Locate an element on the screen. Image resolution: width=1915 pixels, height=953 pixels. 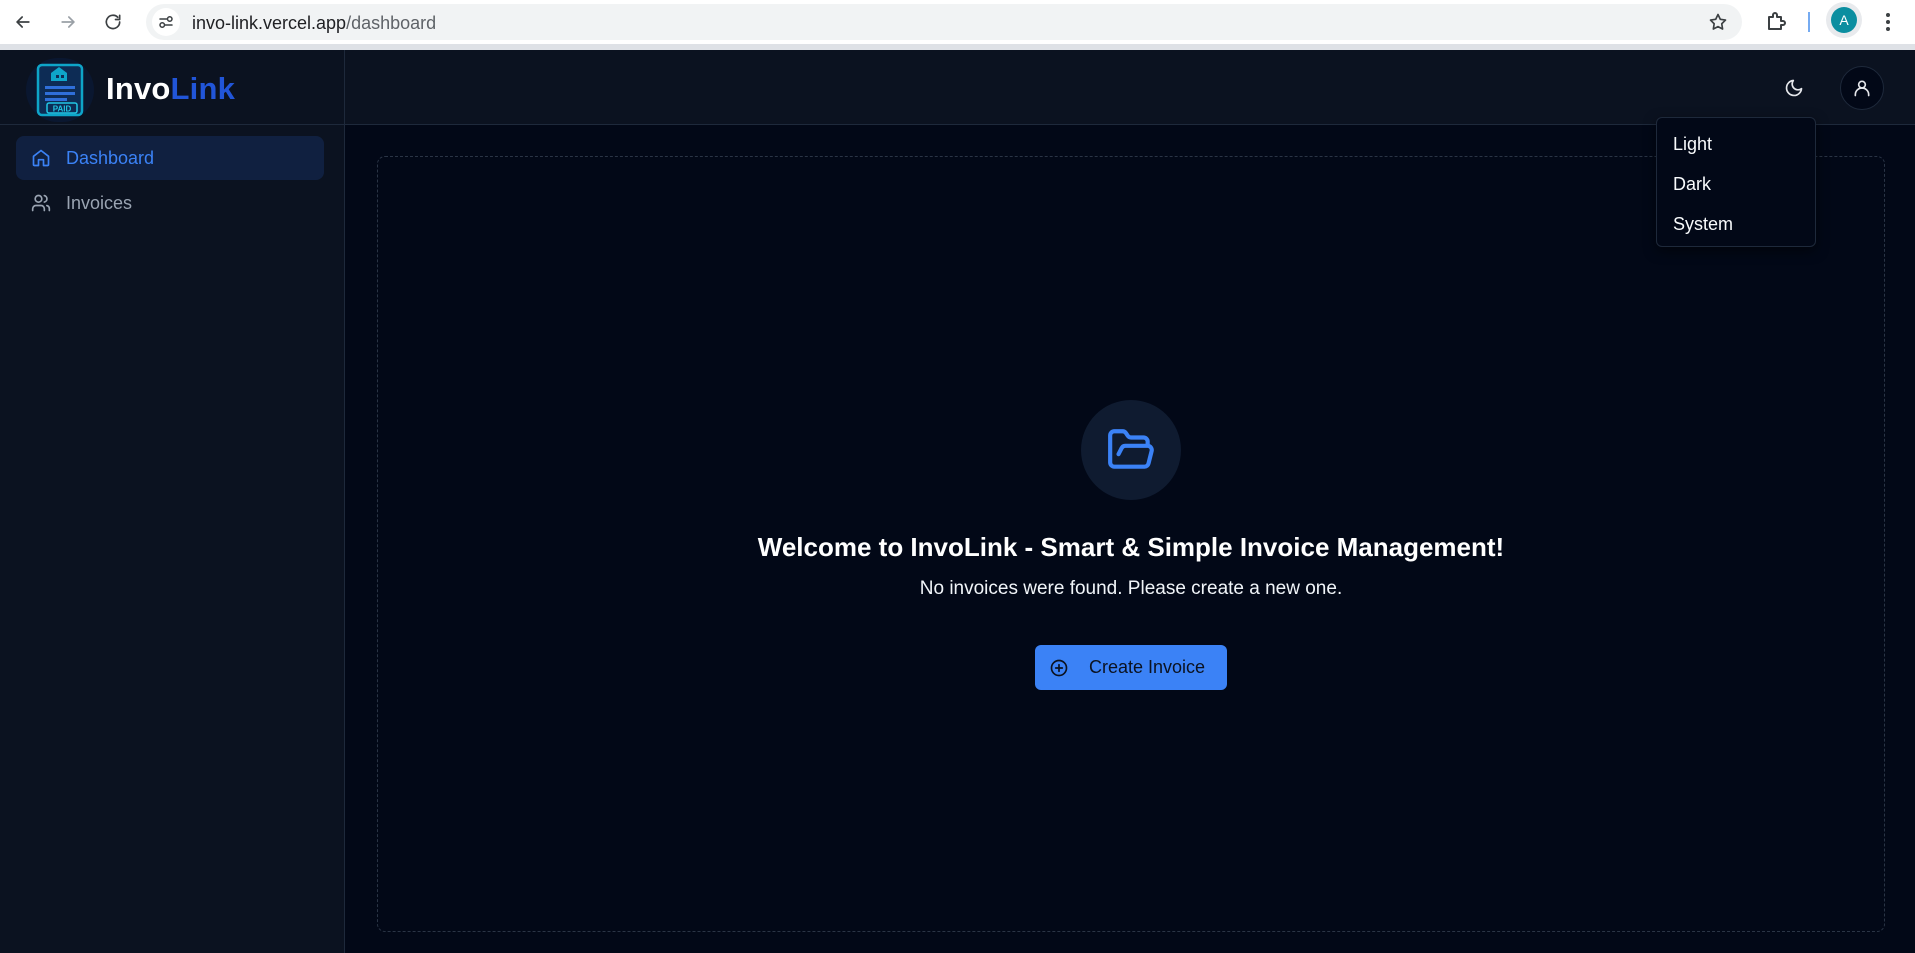
url-host: invo-link.vercel.app is located at coordinates (269, 23).